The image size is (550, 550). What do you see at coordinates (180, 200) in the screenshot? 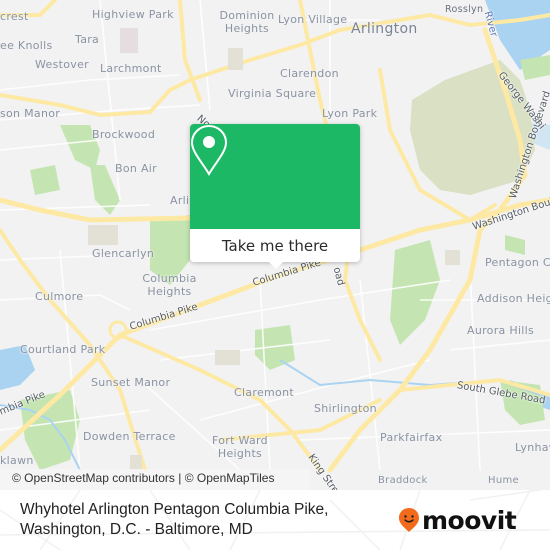
I see `place-label: Arli` at bounding box center [180, 200].